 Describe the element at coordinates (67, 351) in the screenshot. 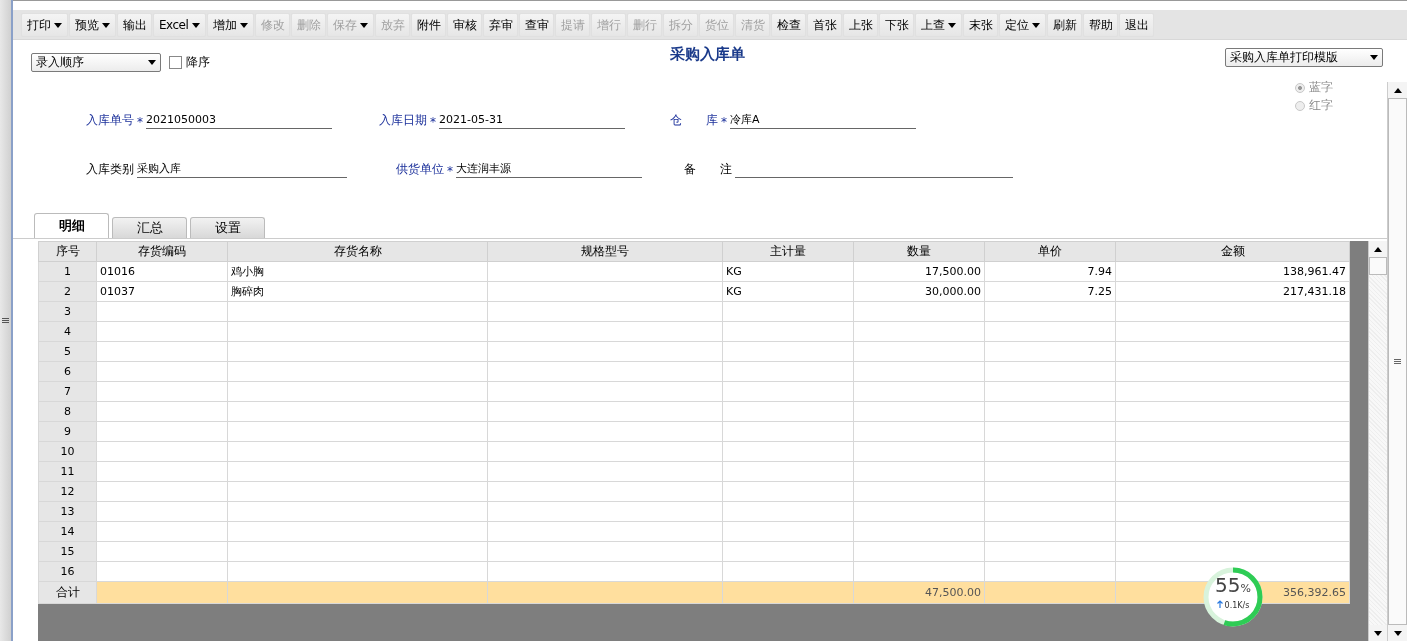

I see `row-number: 5` at that location.